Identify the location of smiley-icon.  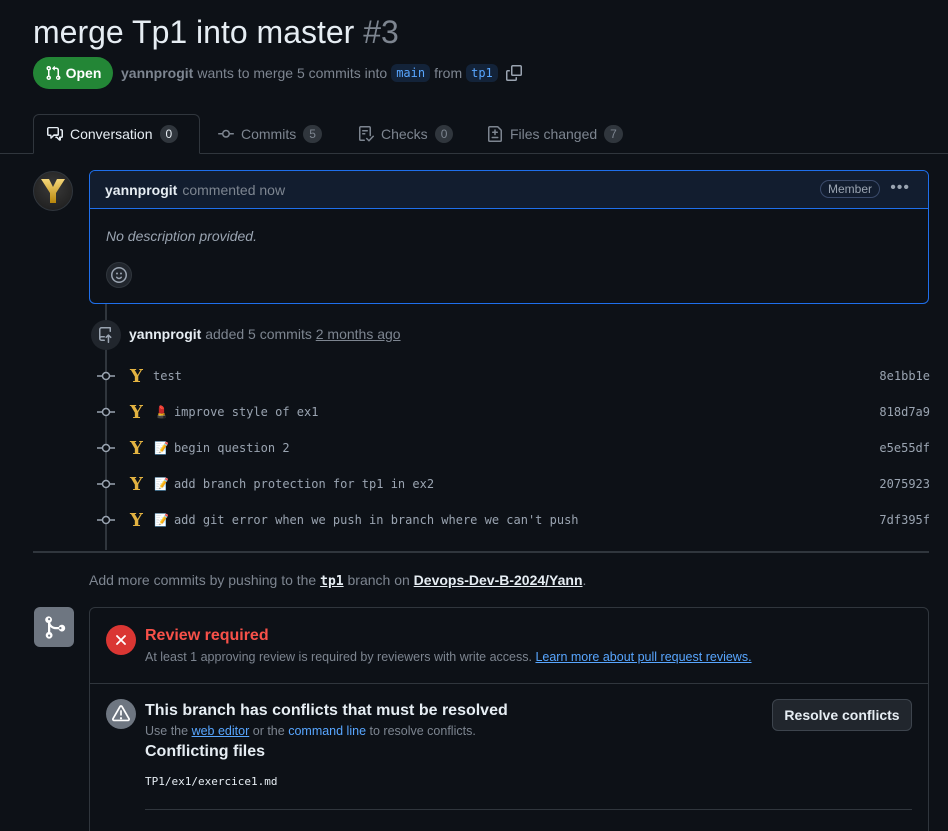
(119, 275).